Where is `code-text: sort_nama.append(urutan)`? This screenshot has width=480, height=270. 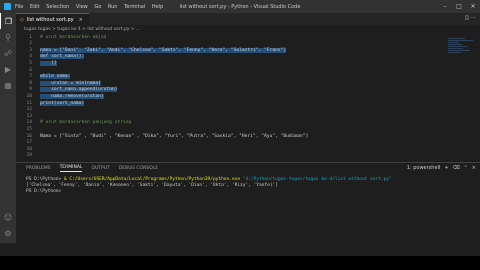
code-text: sort_nama.append(urutan) is located at coordinates (79, 90).